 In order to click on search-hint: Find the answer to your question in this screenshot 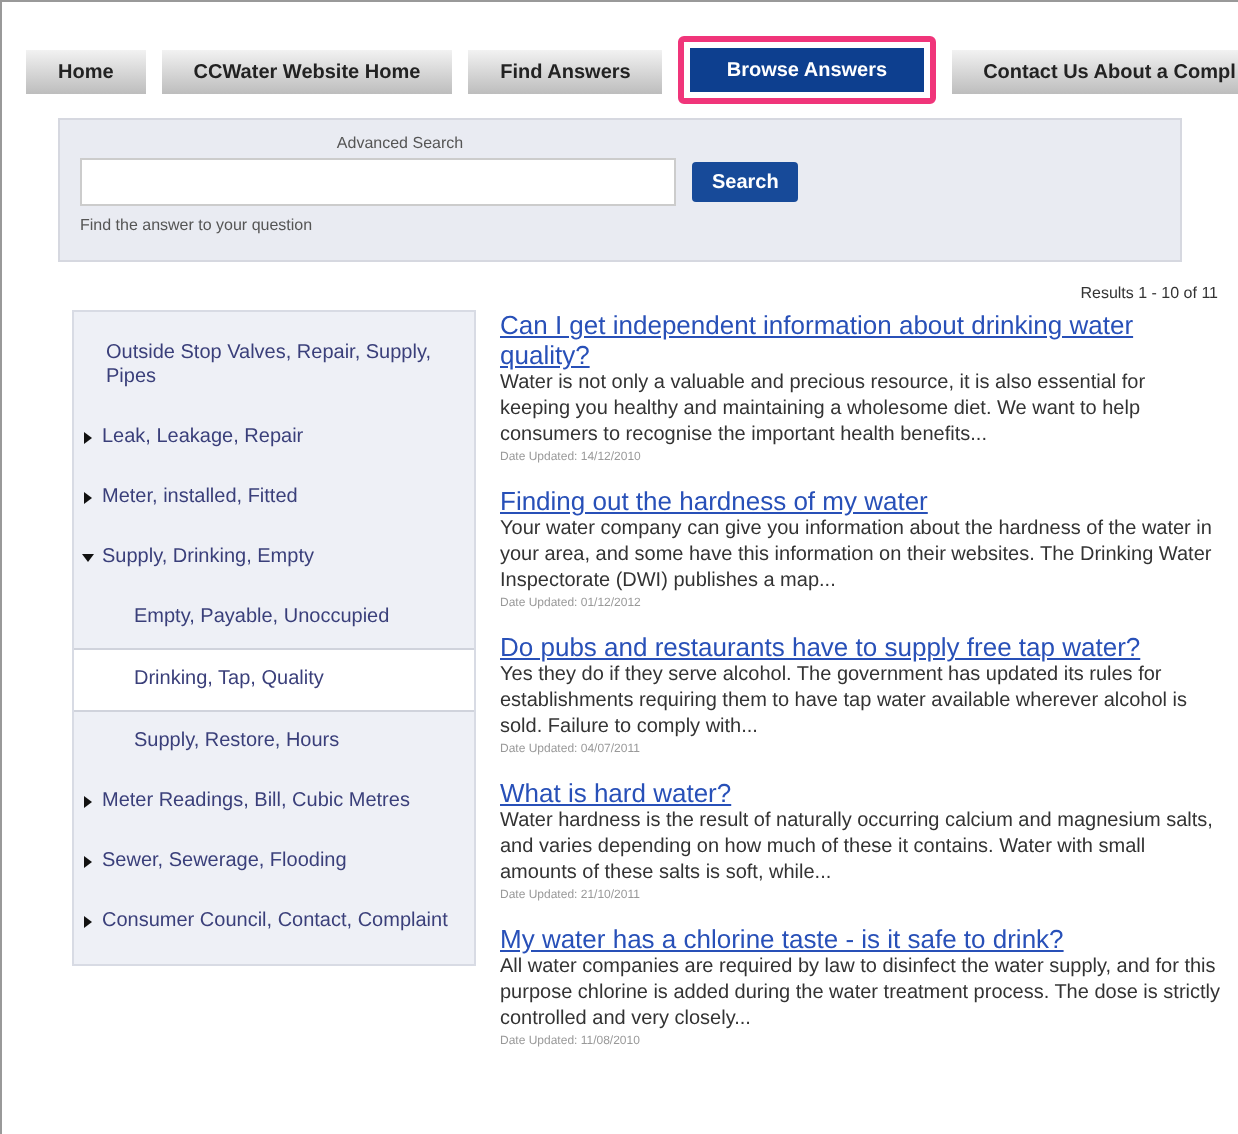, I will do `click(197, 226)`.